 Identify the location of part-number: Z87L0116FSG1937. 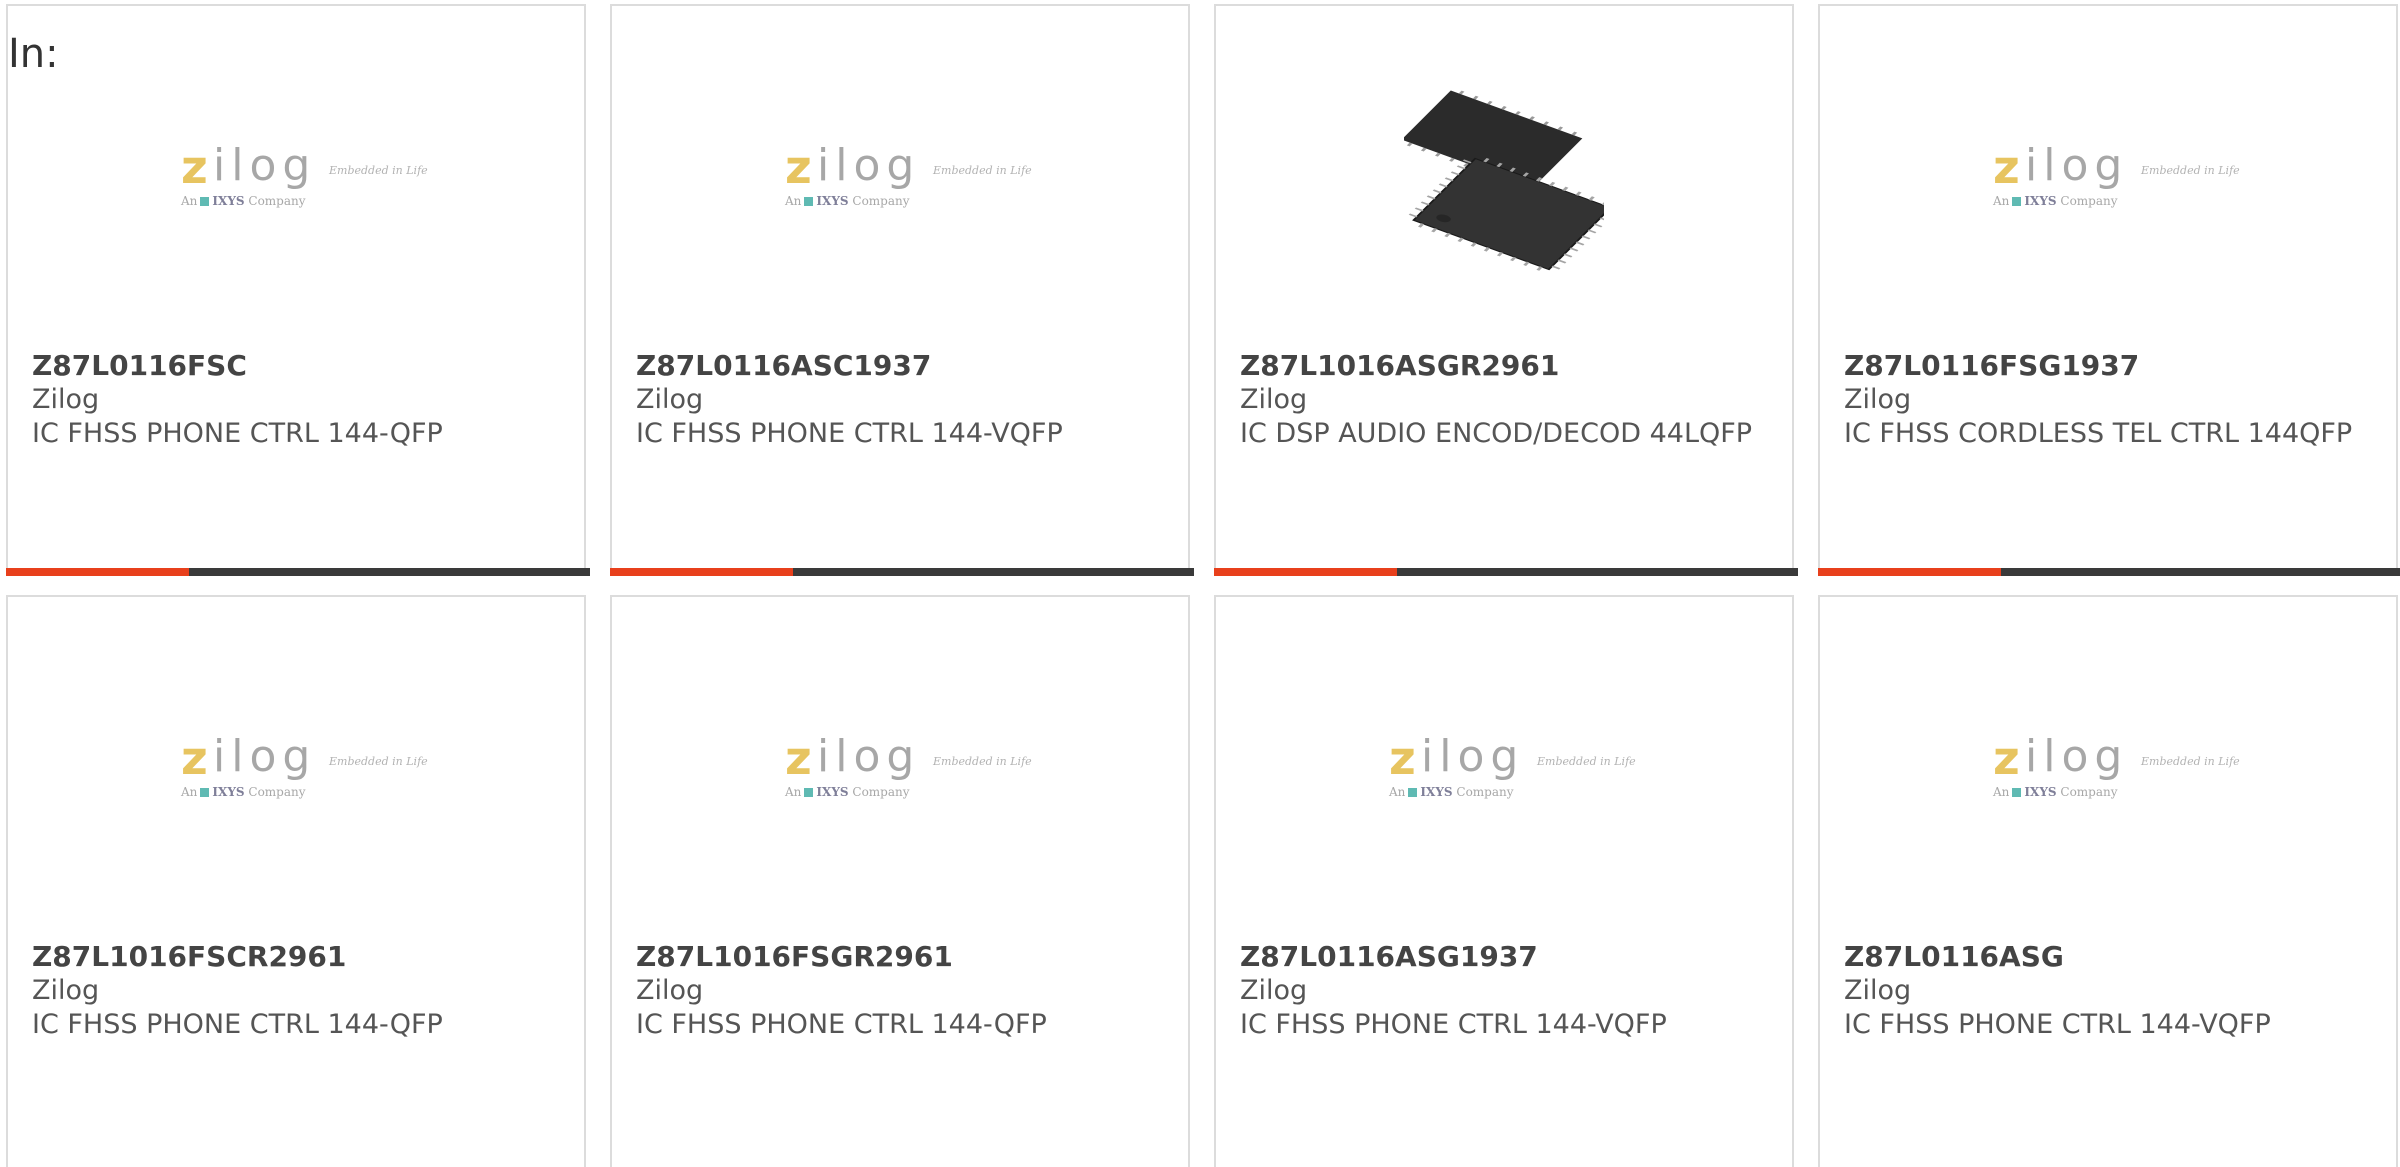
(2109, 366).